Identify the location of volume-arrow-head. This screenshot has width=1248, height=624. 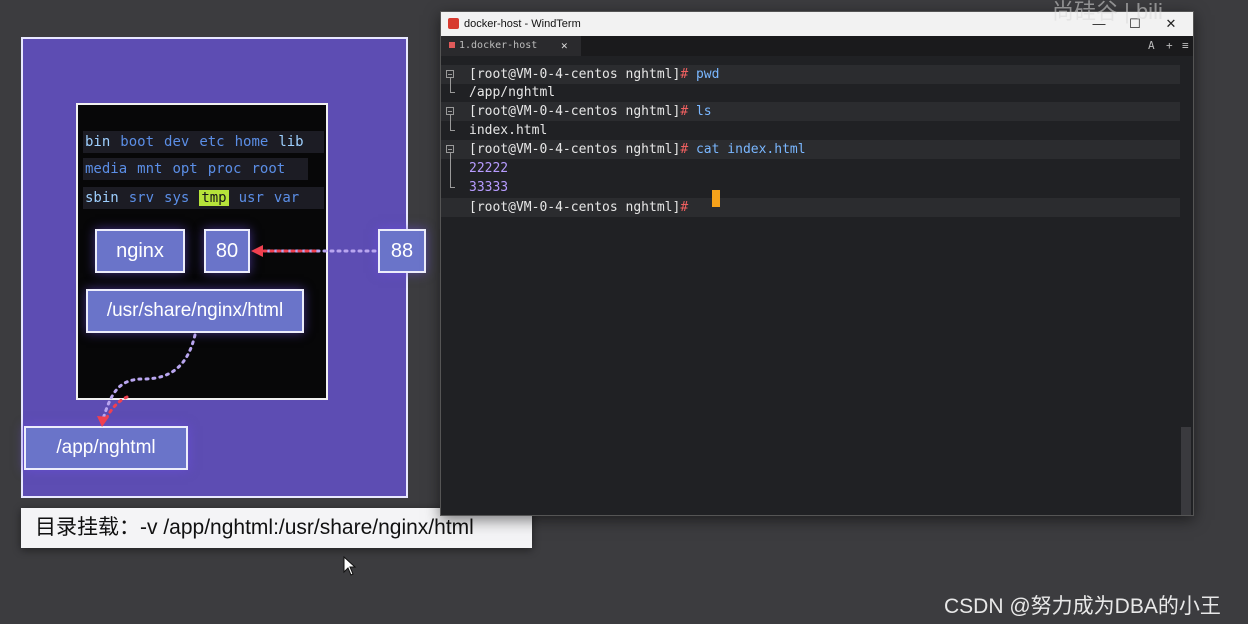
(103, 421).